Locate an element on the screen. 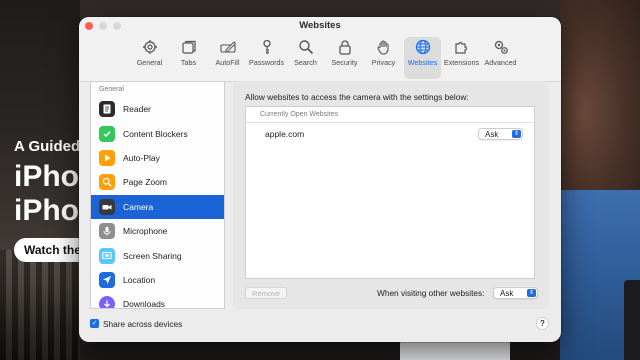 This screenshot has height=360, width=640. globe-icon is located at coordinates (422, 47).